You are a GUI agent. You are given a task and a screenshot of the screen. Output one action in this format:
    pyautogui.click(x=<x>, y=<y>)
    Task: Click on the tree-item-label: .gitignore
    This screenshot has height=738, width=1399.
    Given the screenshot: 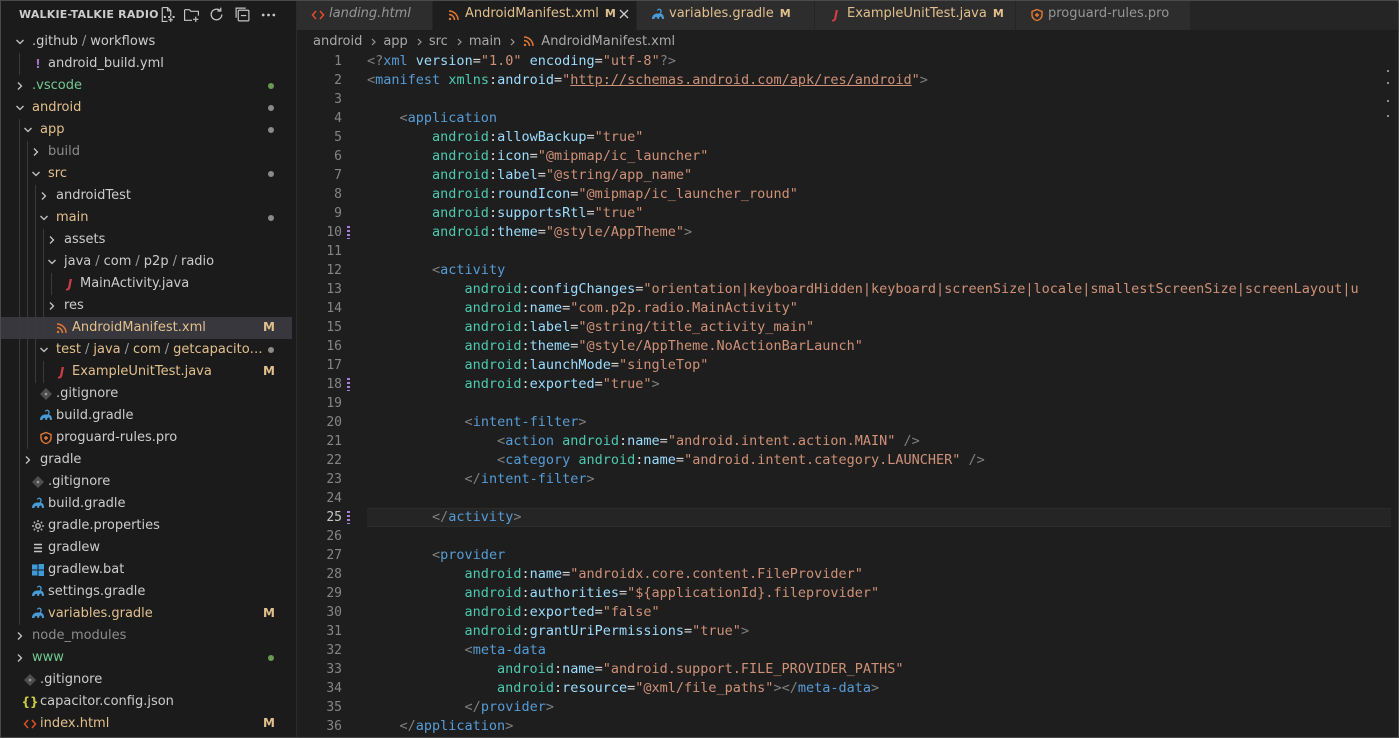 What is the action you would take?
    pyautogui.click(x=71, y=679)
    